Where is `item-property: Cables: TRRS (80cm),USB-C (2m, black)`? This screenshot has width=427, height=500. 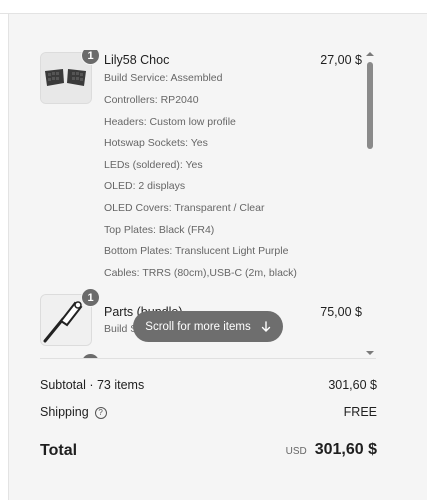
item-property: Cables: TRRS (80cm),USB-C (2m, black) is located at coordinates (200, 273).